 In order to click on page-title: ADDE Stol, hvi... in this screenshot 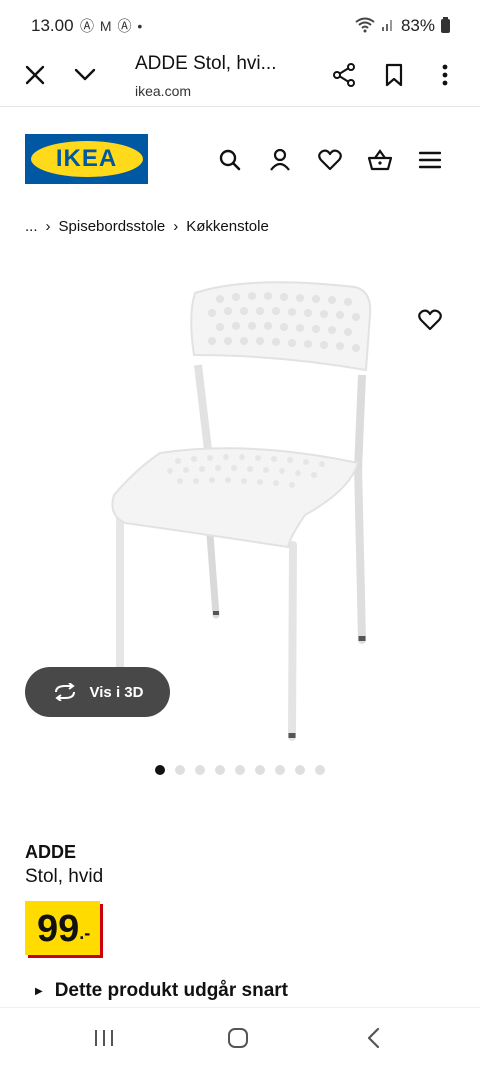, I will do `click(206, 63)`.